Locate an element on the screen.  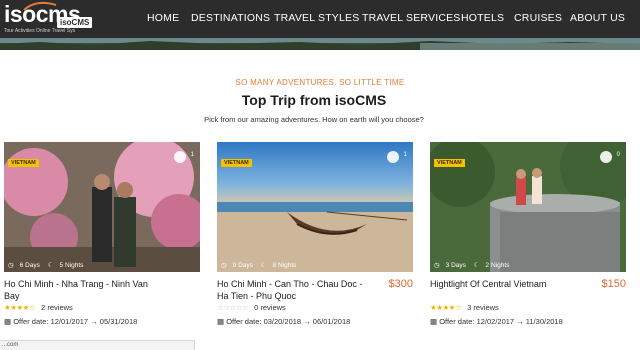
trip-duration: ◷ 9 Days ☾ 8 Nights is located at coordinates (261, 265).